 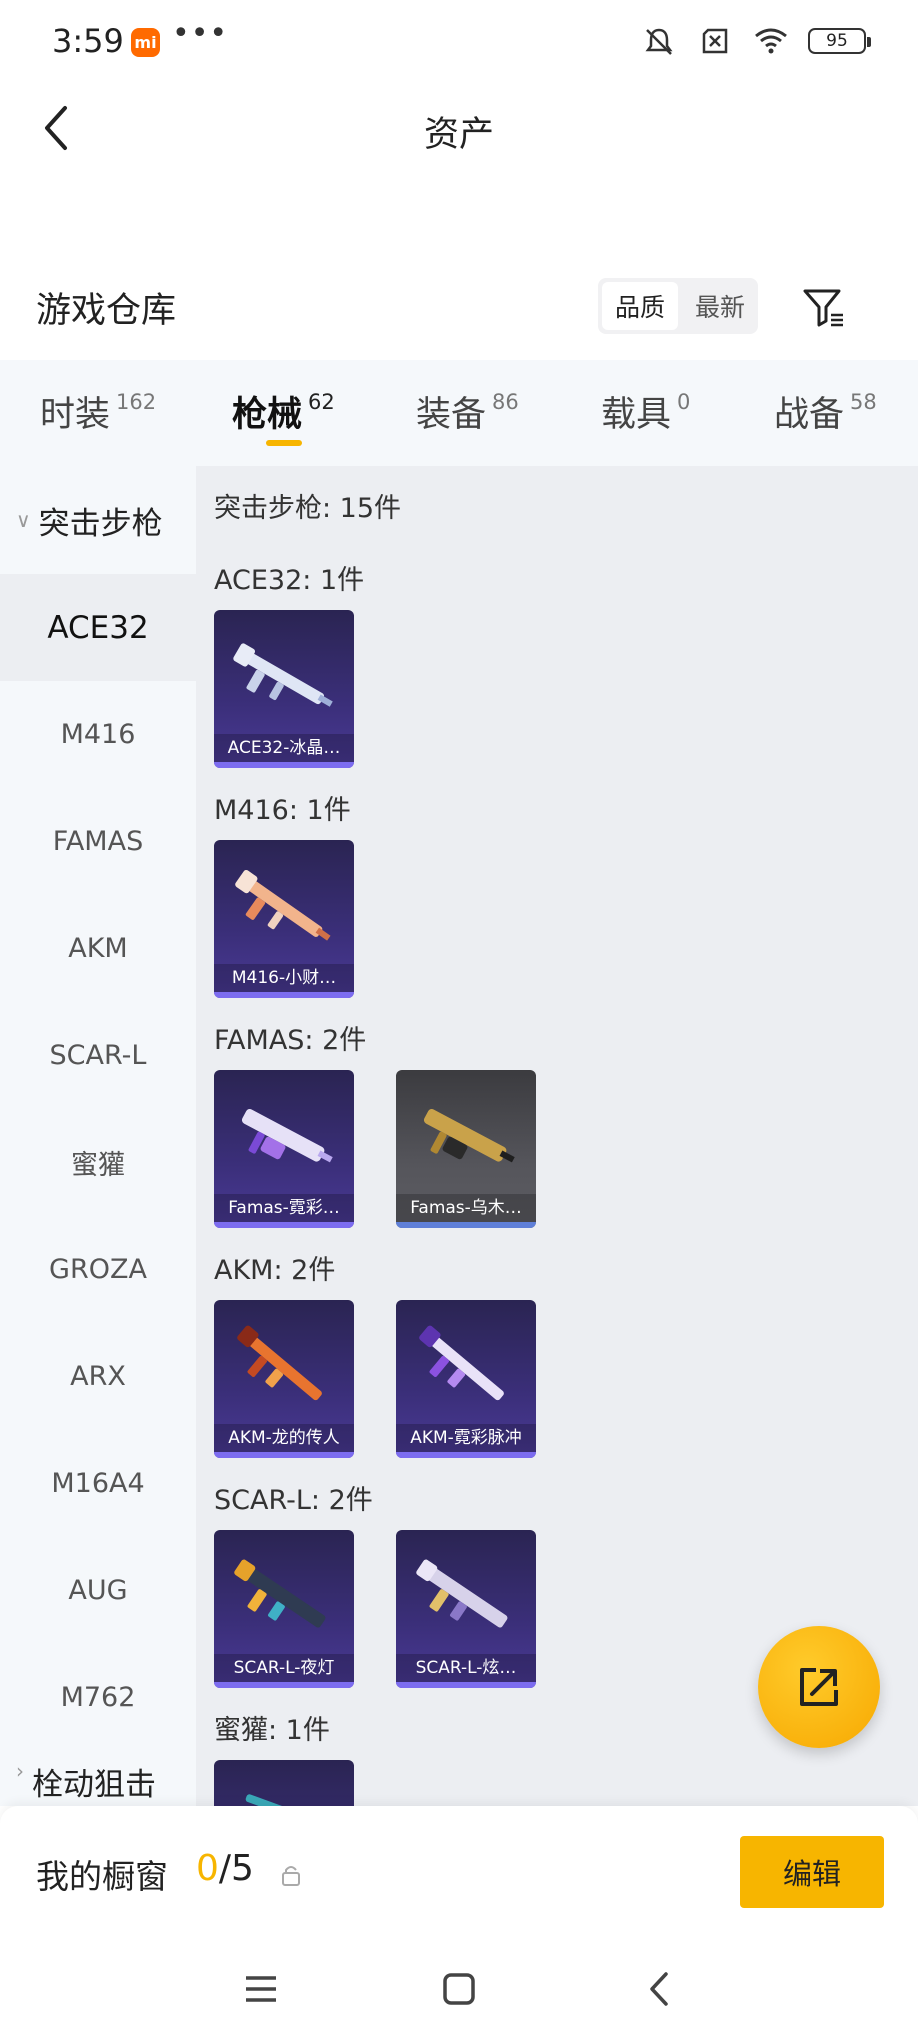 What do you see at coordinates (98, 1376) in the screenshot?
I see `sidebar-item-arx: ARX` at bounding box center [98, 1376].